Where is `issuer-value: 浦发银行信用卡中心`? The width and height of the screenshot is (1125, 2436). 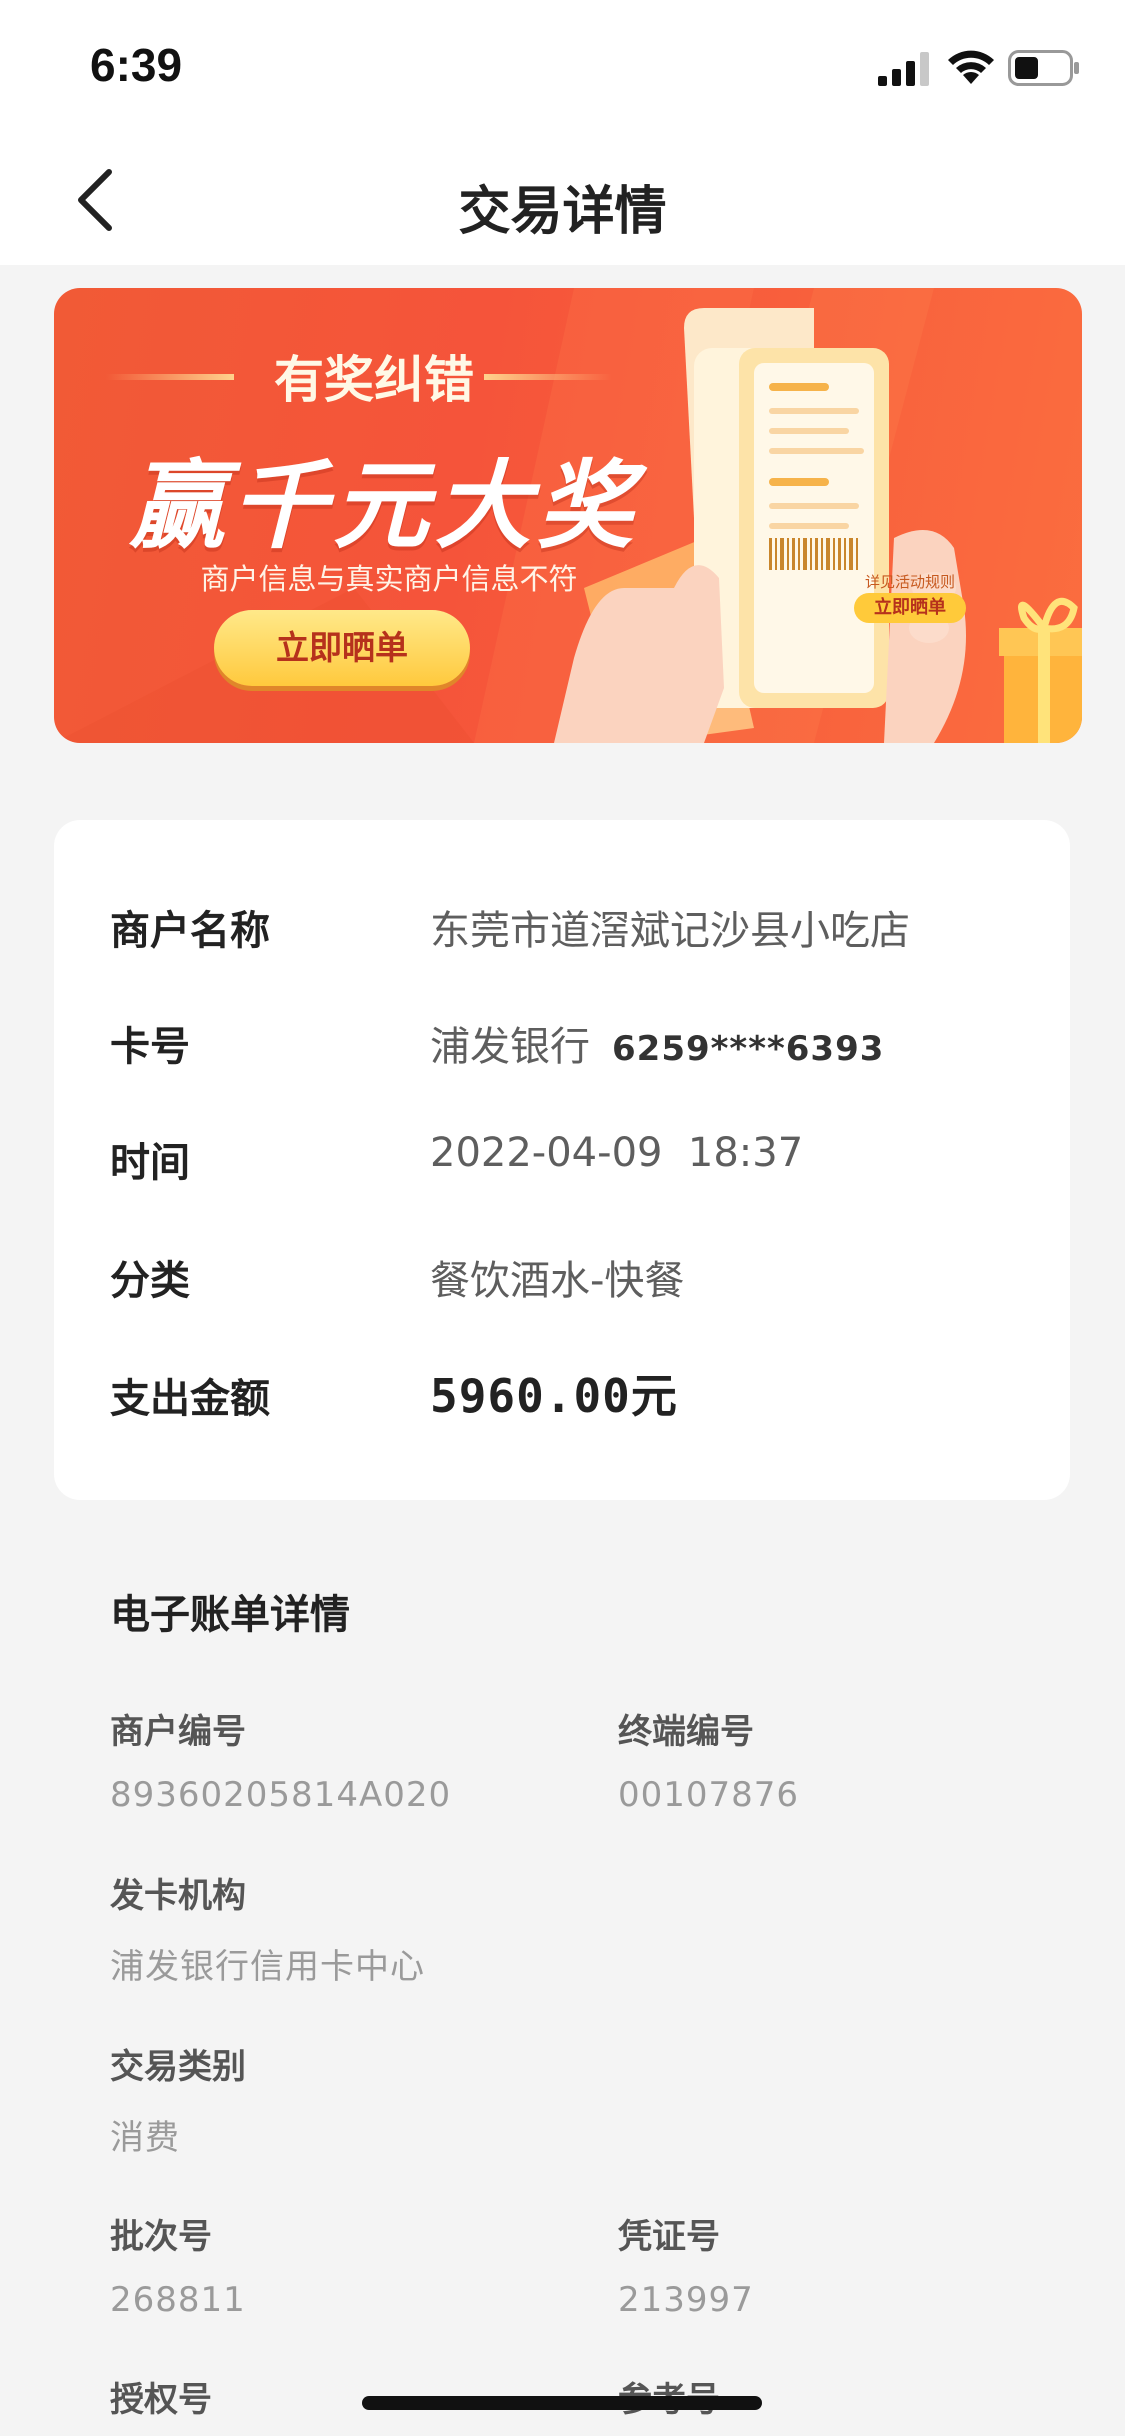 issuer-value: 浦发银行信用卡中心 is located at coordinates (267, 1967).